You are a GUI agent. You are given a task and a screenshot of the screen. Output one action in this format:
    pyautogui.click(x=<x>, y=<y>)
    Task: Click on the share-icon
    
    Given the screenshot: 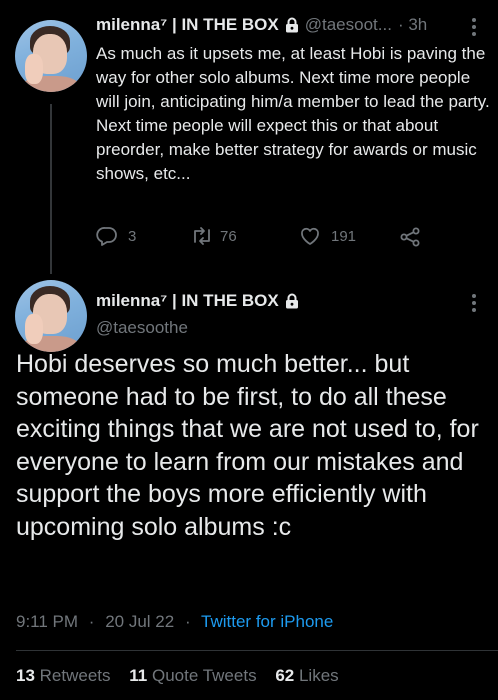 What is the action you would take?
    pyautogui.click(x=410, y=237)
    